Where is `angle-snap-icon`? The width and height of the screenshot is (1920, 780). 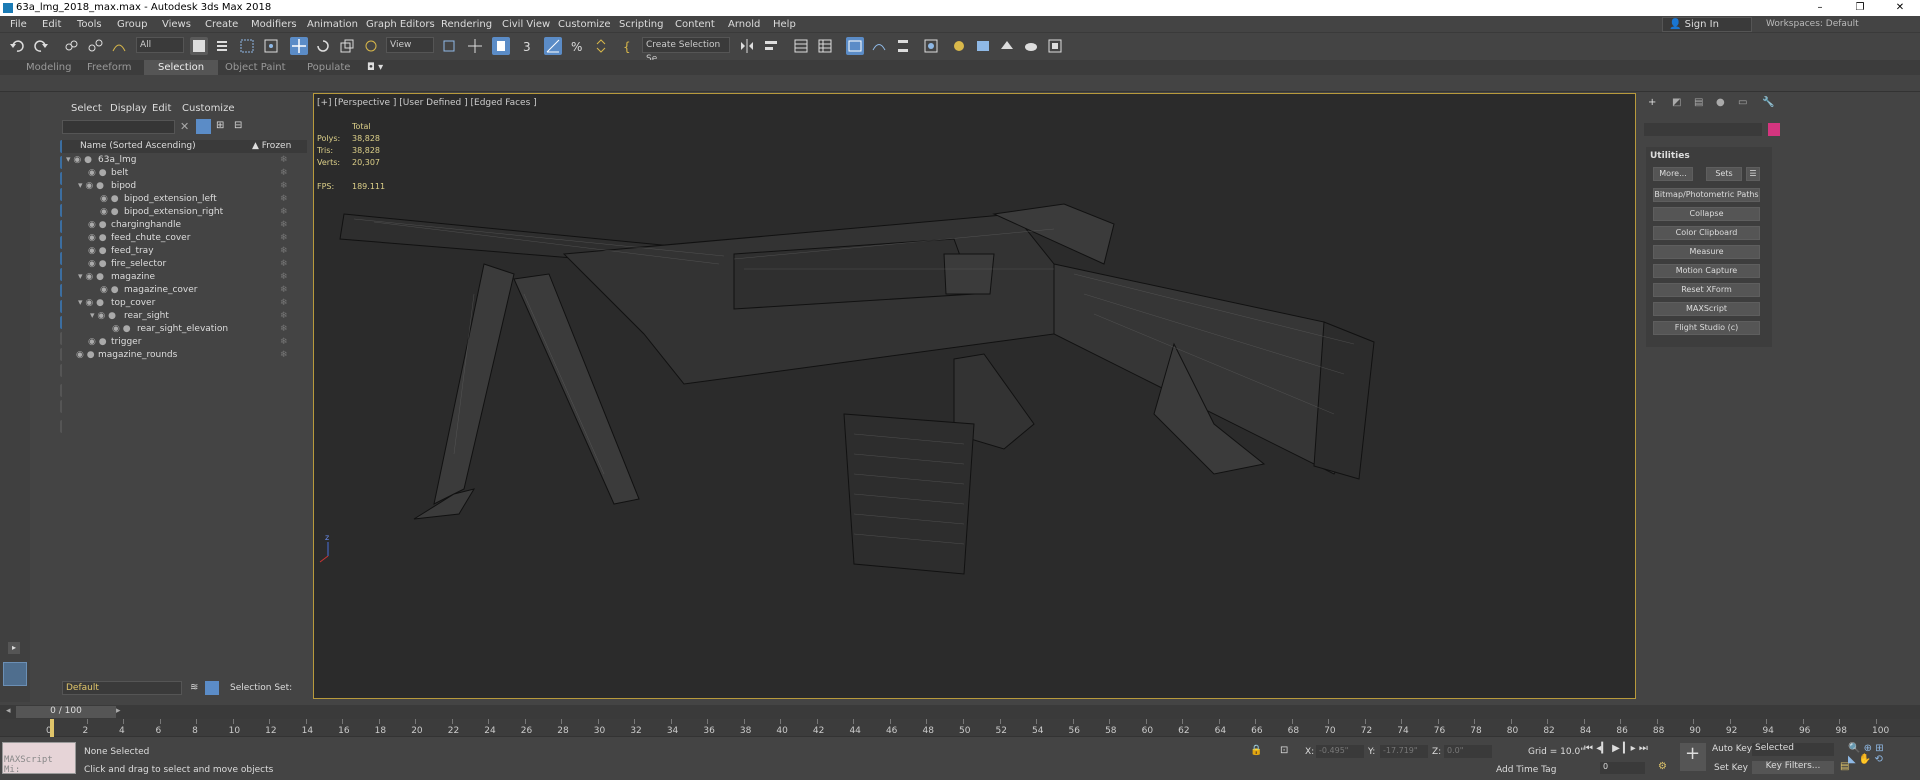
angle-snap-icon is located at coordinates (553, 46).